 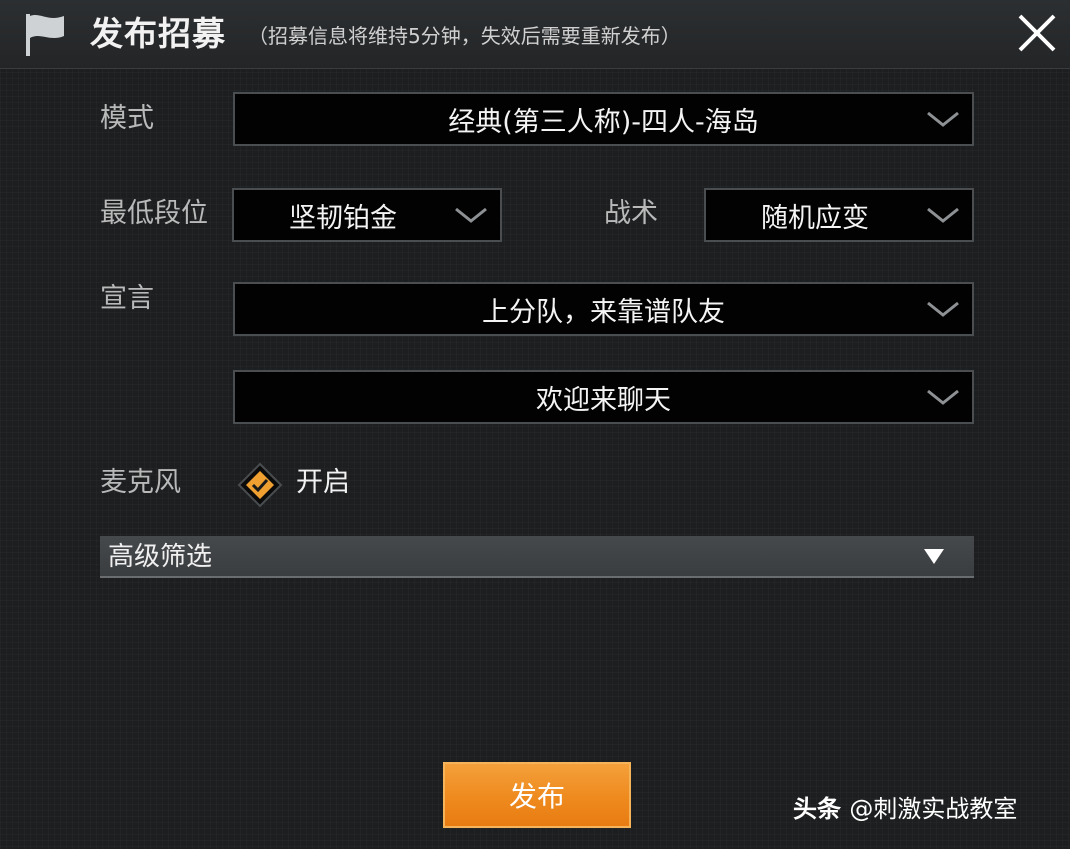 I want to click on min-rank-select: 坚韧铂金, so click(x=367, y=215).